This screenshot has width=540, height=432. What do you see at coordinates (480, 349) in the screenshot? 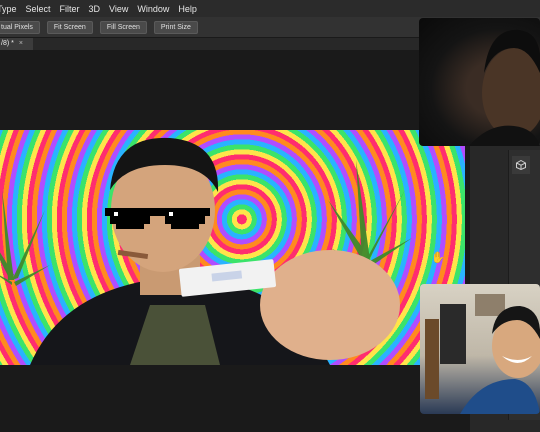
I see `webcam-overlay-bottom` at bounding box center [480, 349].